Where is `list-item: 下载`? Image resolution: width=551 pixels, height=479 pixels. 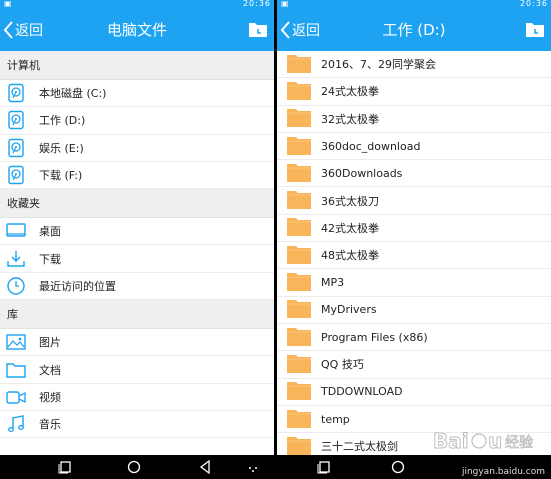 list-item: 下载 is located at coordinates (137, 259).